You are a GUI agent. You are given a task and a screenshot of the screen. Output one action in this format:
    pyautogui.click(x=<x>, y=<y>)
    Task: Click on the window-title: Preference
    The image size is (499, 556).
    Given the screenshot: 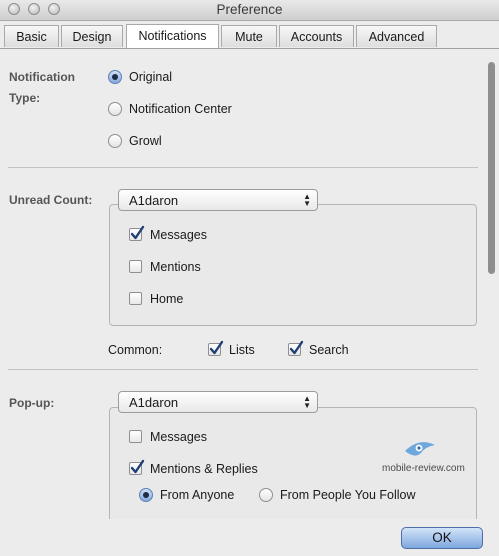 What is the action you would take?
    pyautogui.click(x=249, y=9)
    